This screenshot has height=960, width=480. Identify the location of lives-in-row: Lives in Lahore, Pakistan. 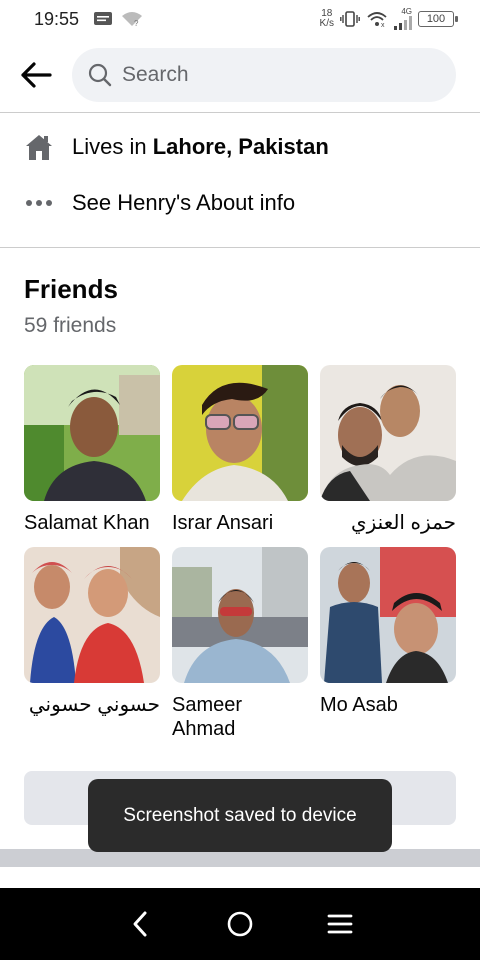
(176, 147).